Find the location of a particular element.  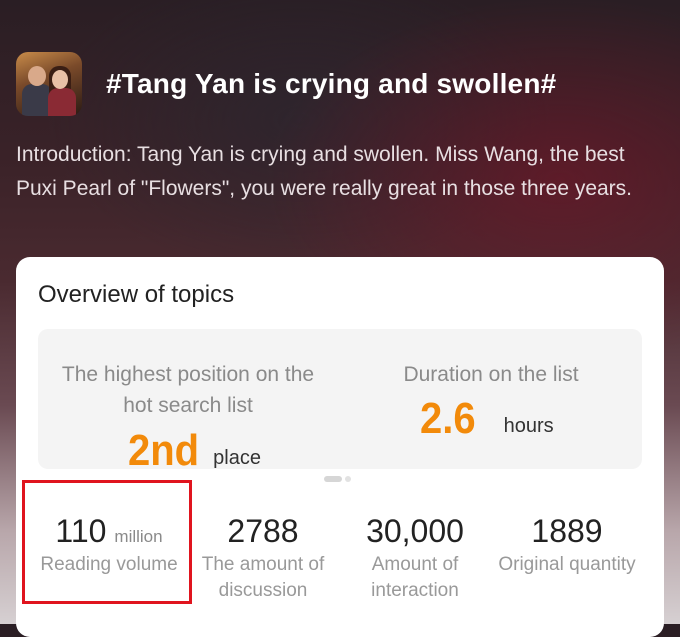

indicator-active is located at coordinates (333, 479).